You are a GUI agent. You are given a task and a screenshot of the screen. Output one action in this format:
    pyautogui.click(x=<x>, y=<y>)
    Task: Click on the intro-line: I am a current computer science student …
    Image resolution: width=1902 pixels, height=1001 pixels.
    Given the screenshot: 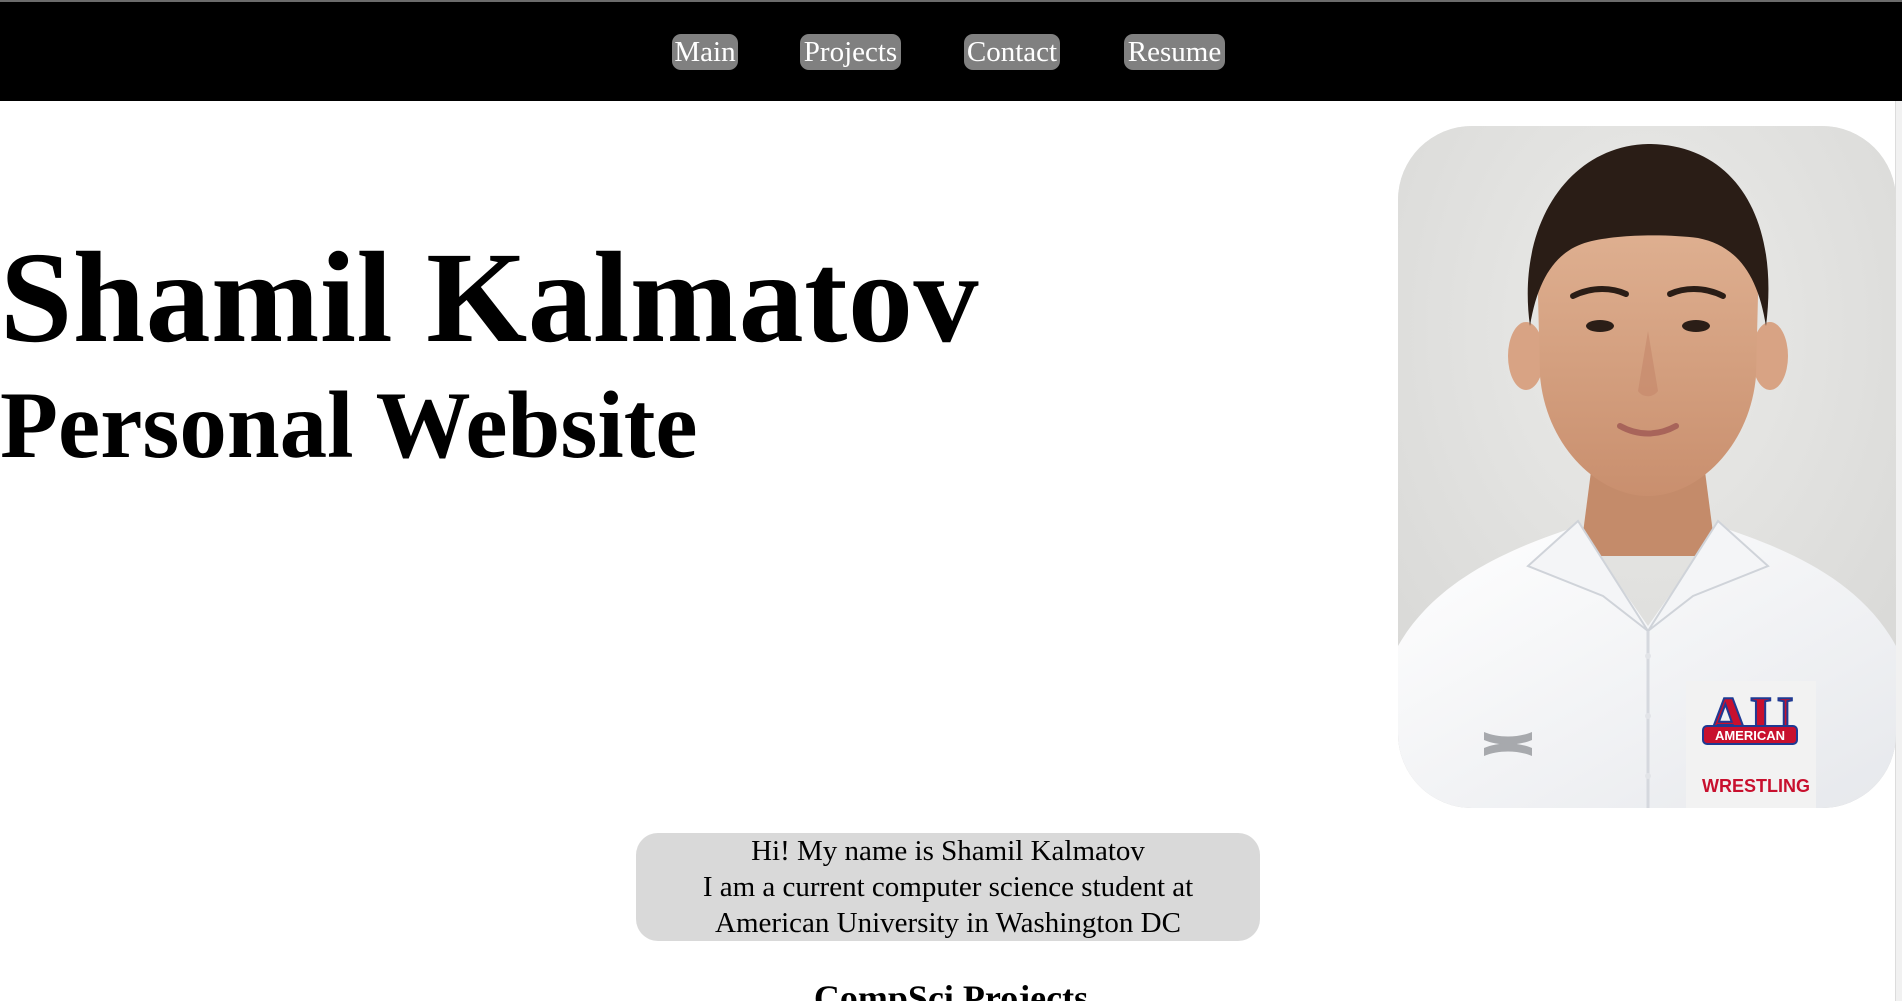 What is the action you would take?
    pyautogui.click(x=948, y=887)
    